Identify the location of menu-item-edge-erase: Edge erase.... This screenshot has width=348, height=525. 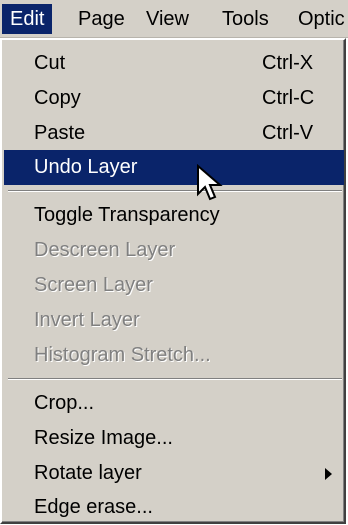
(174, 507).